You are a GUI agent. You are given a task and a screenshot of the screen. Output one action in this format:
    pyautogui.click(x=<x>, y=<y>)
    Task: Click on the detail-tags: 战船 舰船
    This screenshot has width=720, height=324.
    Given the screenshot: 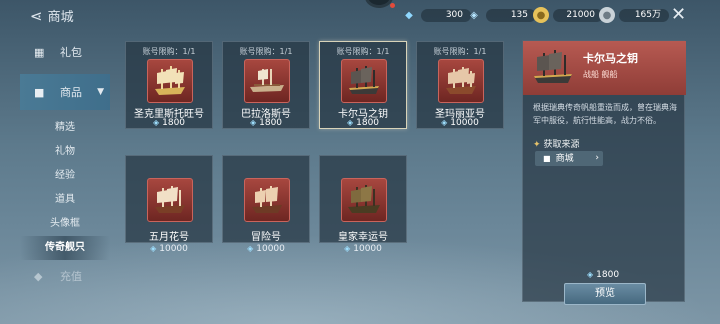 What is the action you would take?
    pyautogui.click(x=600, y=74)
    